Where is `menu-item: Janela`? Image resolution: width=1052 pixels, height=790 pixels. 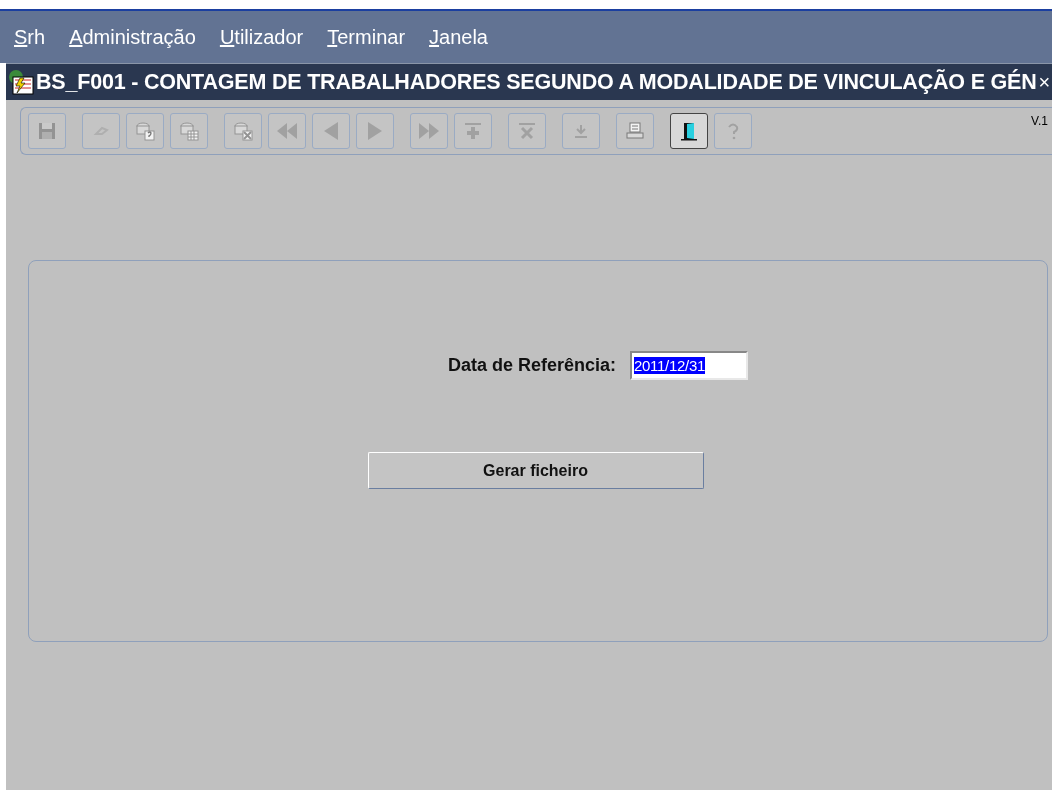 menu-item: Janela is located at coordinates (458, 37).